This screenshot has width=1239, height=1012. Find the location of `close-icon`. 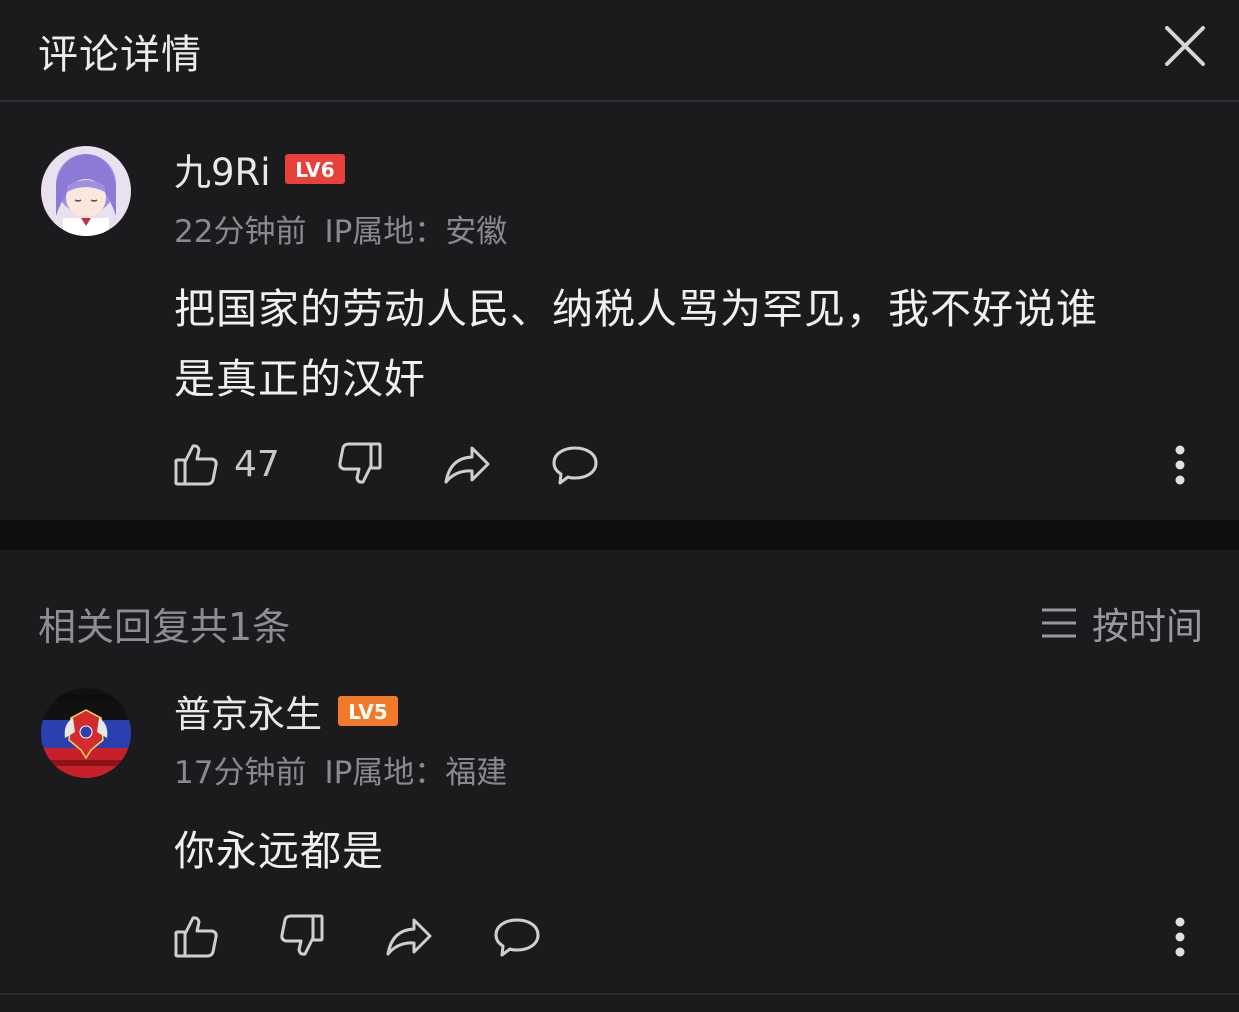

close-icon is located at coordinates (1185, 46).